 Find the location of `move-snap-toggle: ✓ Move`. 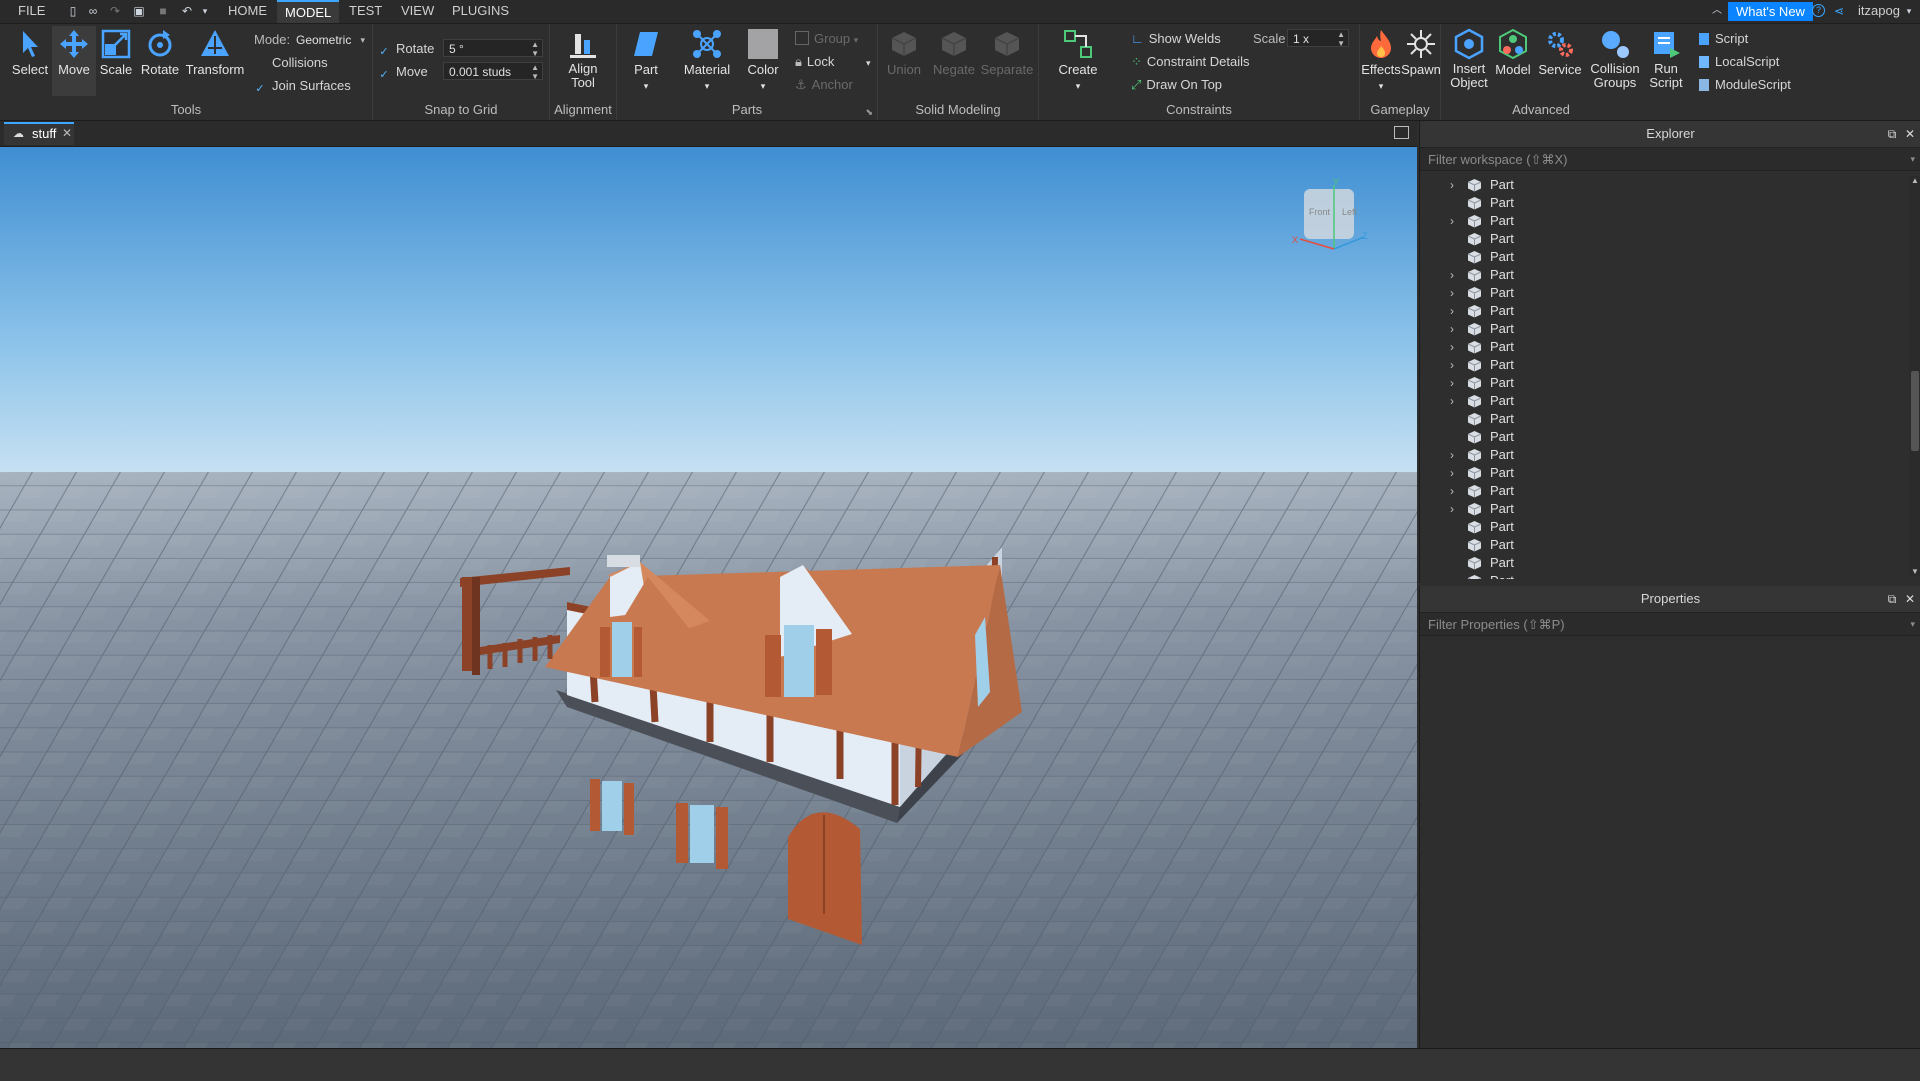

move-snap-toggle: ✓ Move is located at coordinates (402, 72).